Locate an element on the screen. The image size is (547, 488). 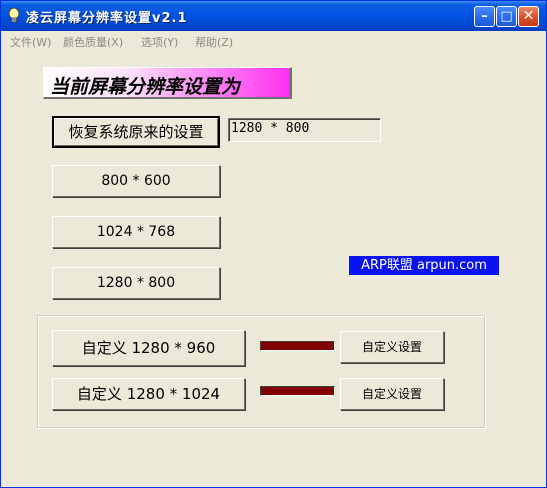
custom-1280x960-button: 自定义 1280 * 960 is located at coordinates (148, 348).